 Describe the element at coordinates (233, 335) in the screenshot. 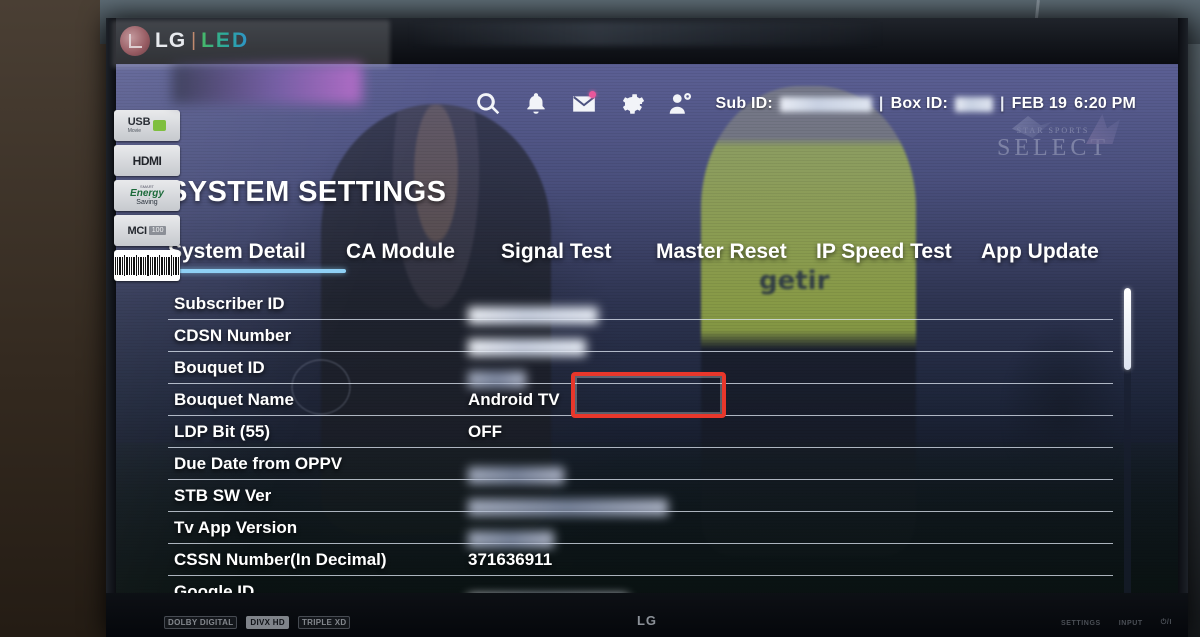

I see `row-label: CDSN Number` at that location.